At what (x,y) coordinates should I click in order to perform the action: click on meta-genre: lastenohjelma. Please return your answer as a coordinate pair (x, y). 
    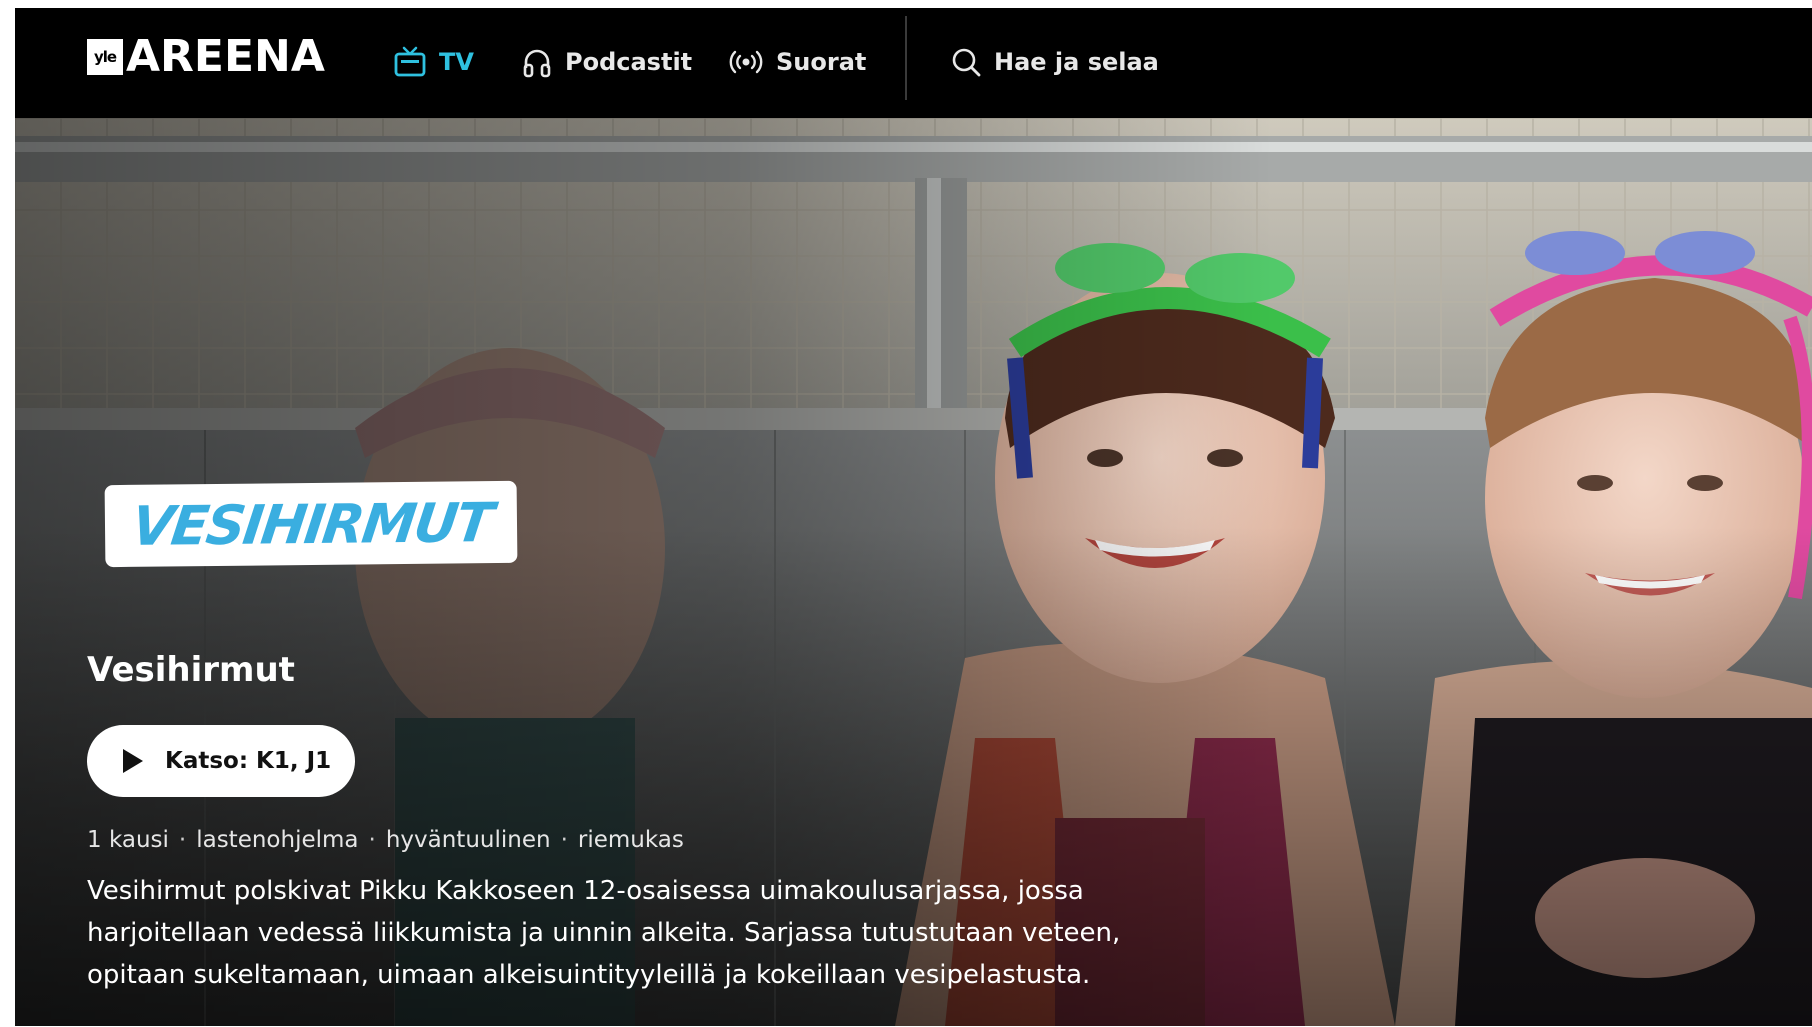
    Looking at the image, I should click on (277, 840).